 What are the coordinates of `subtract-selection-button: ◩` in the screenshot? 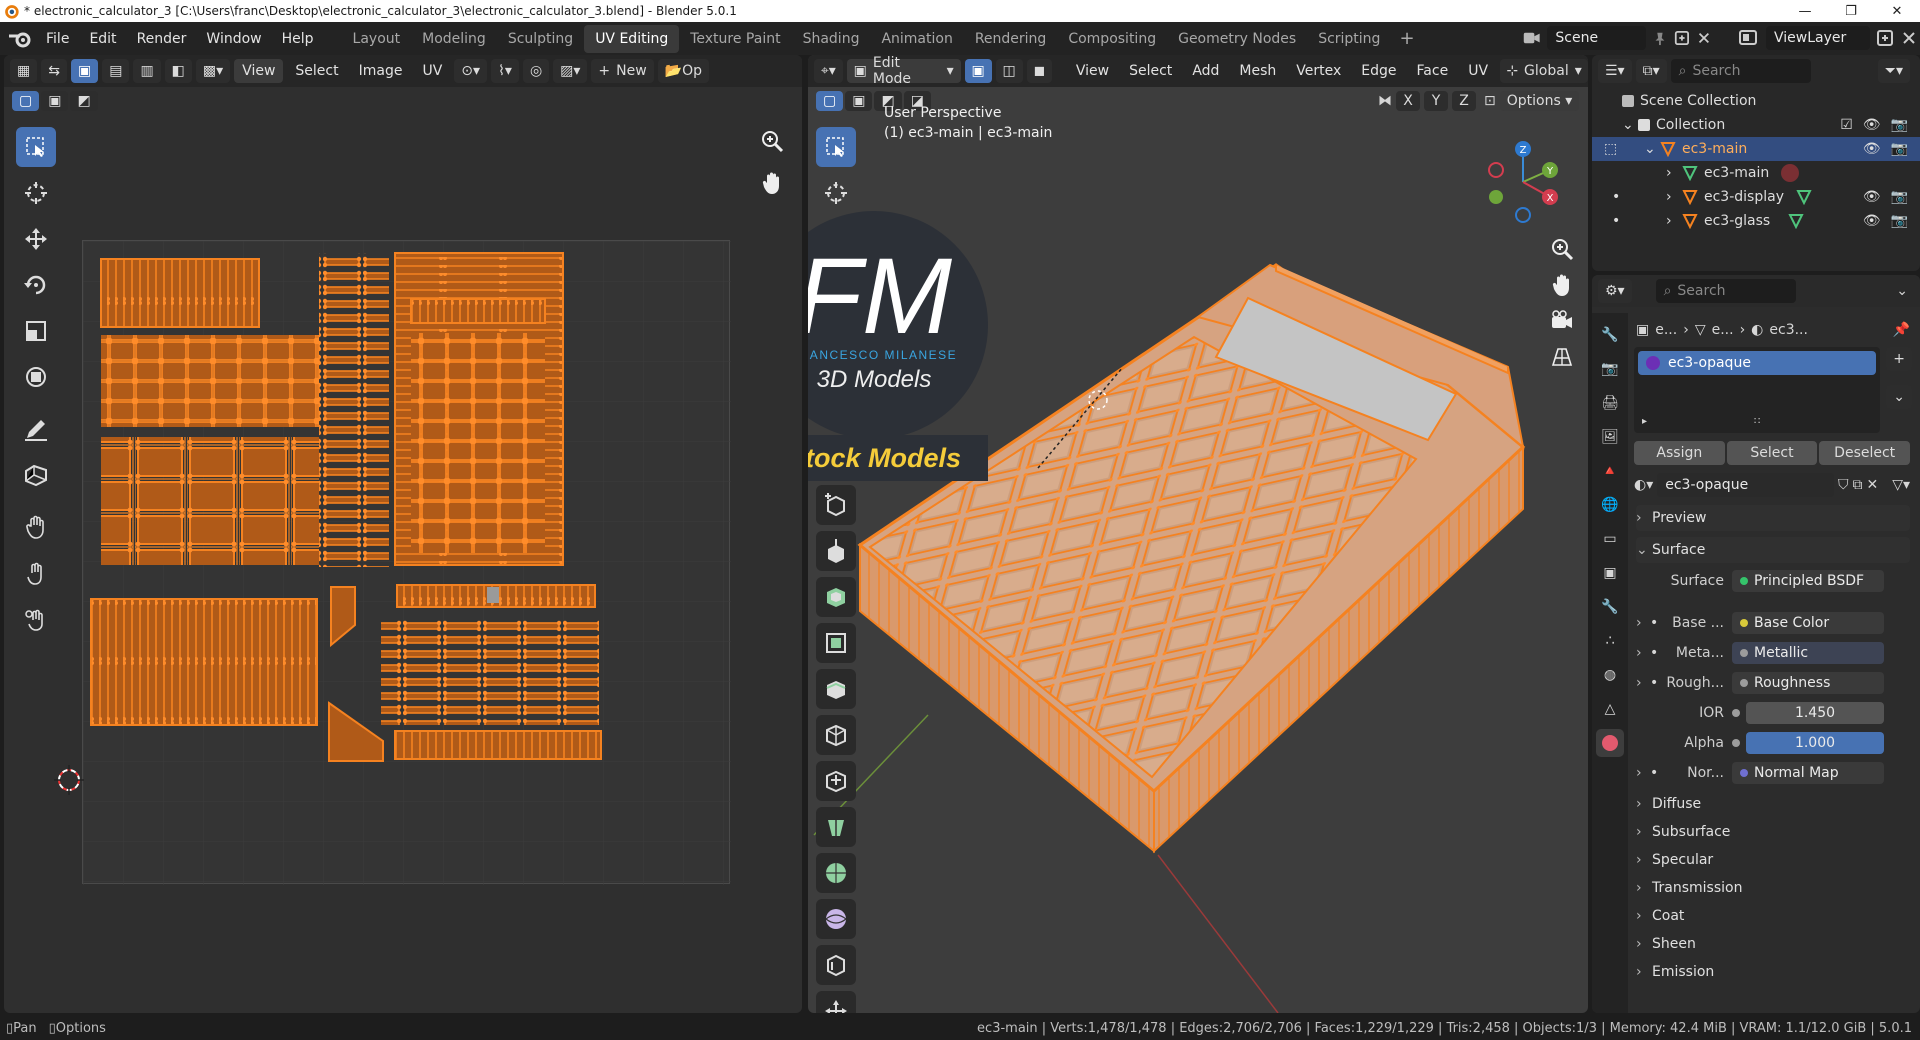 It's located at (84, 101).